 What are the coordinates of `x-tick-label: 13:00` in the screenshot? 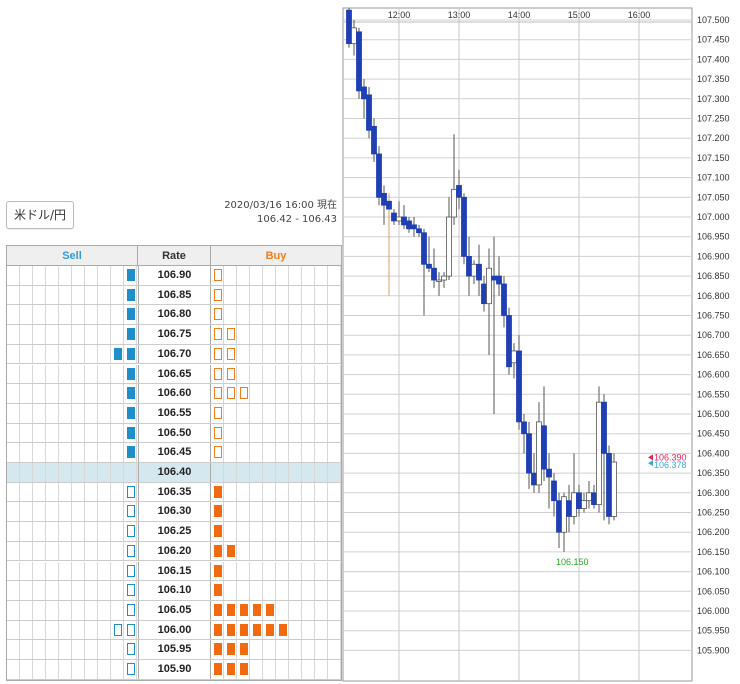 It's located at (459, 15).